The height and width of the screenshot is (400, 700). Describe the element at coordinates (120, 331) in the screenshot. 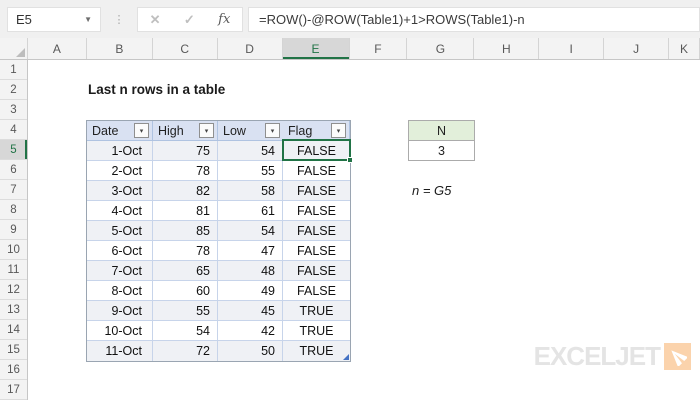

I see `table-cell: 10-Oct` at that location.